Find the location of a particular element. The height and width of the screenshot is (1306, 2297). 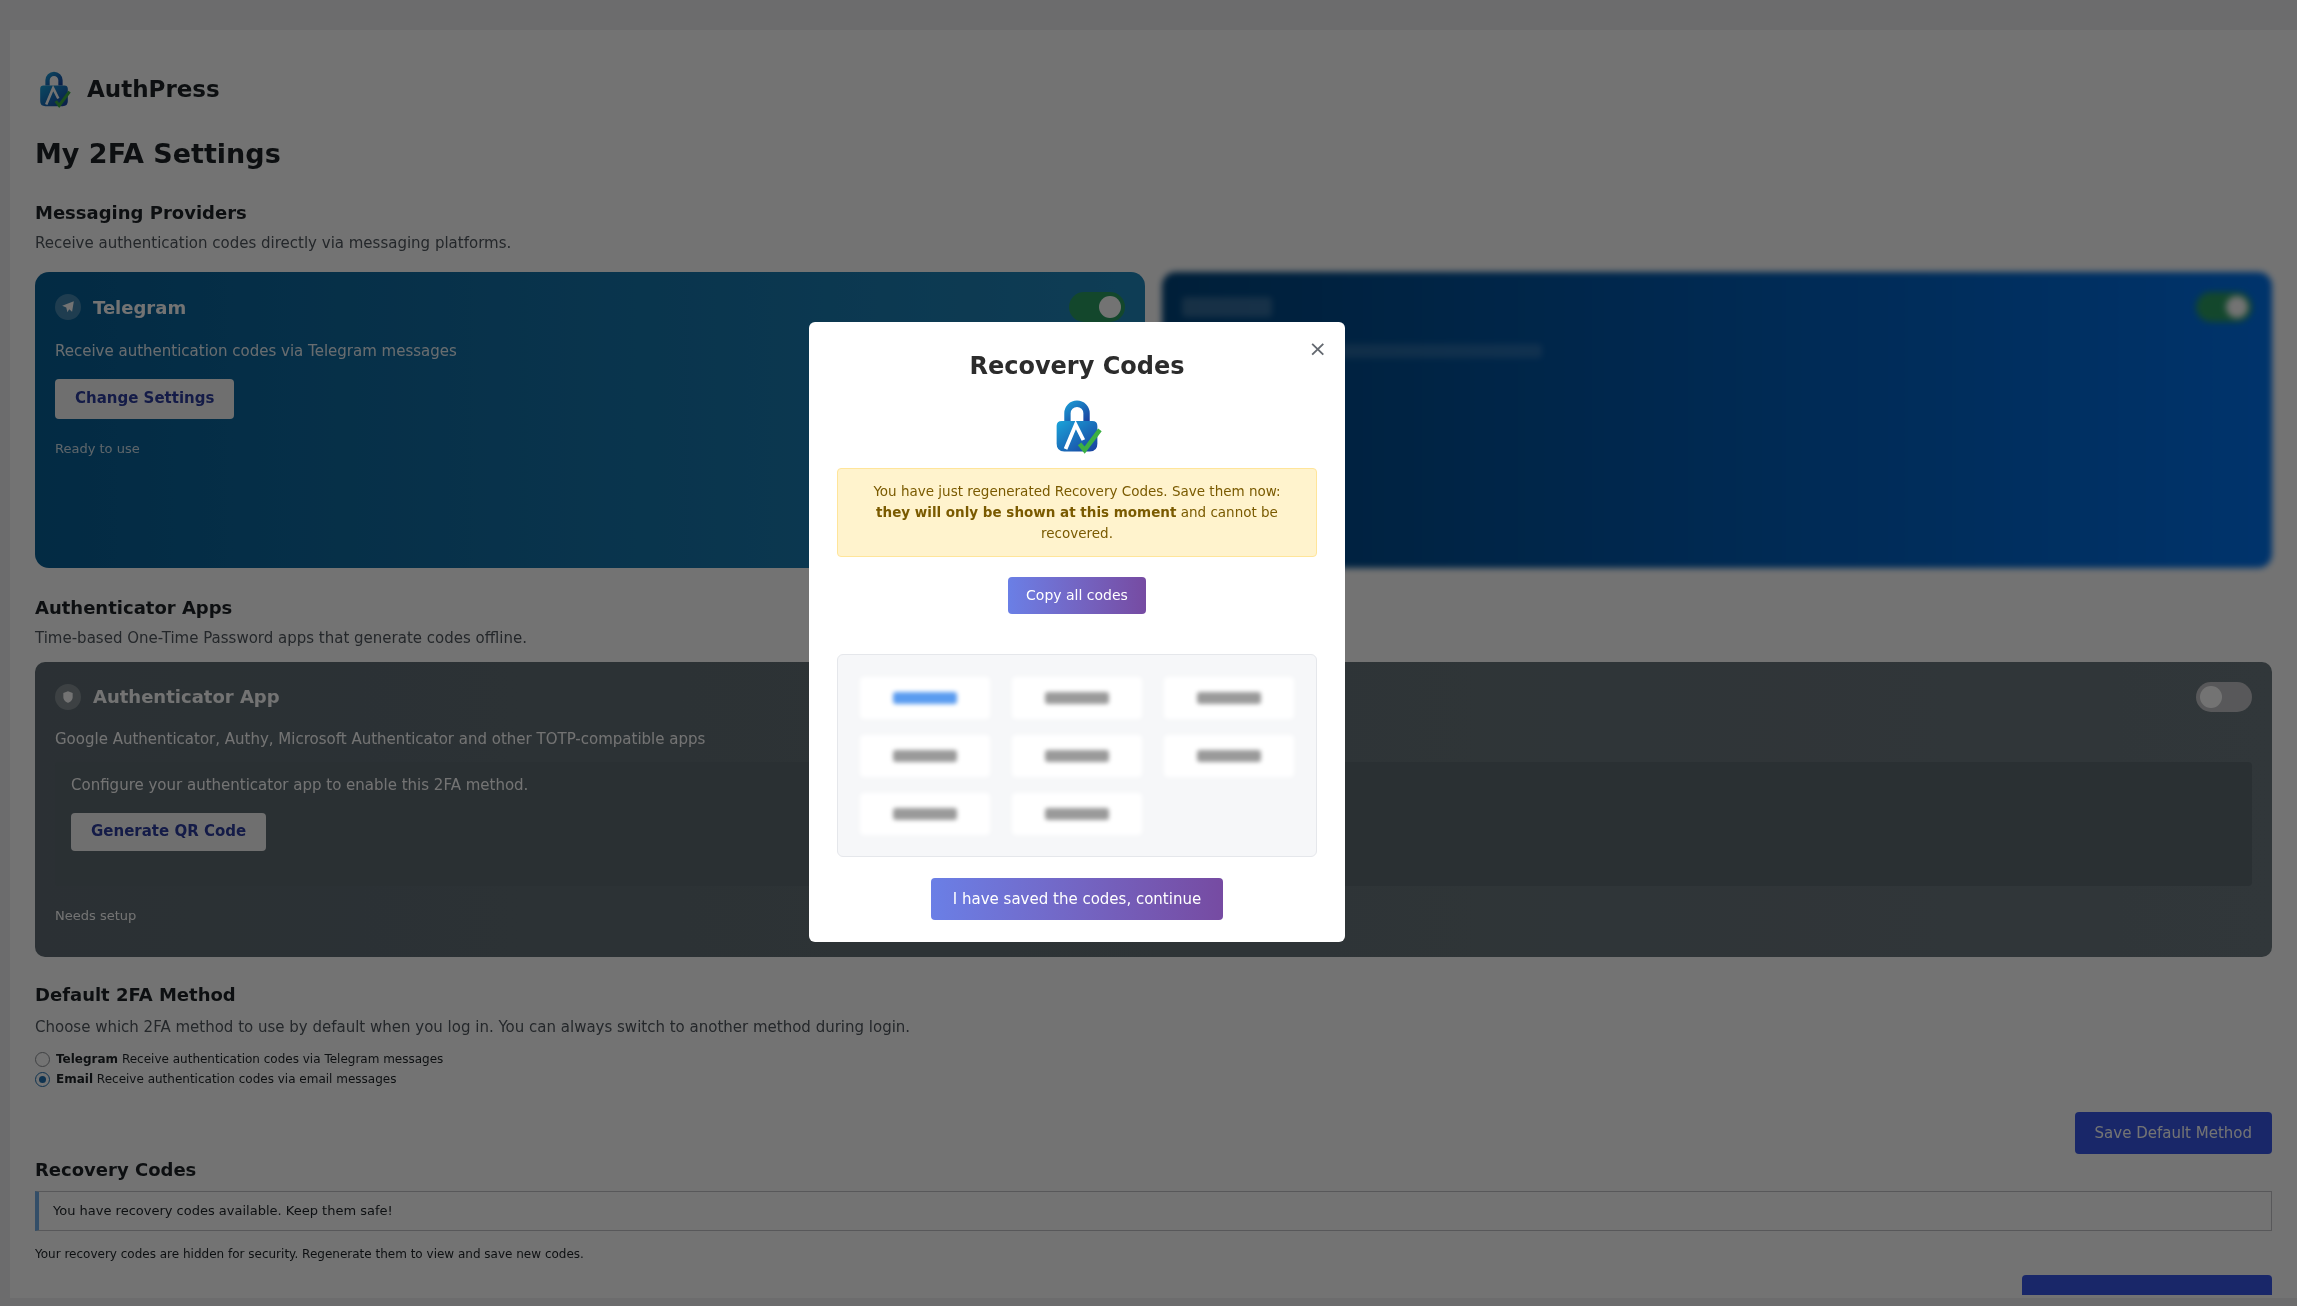

section-title: Messaging Providers is located at coordinates (141, 212).